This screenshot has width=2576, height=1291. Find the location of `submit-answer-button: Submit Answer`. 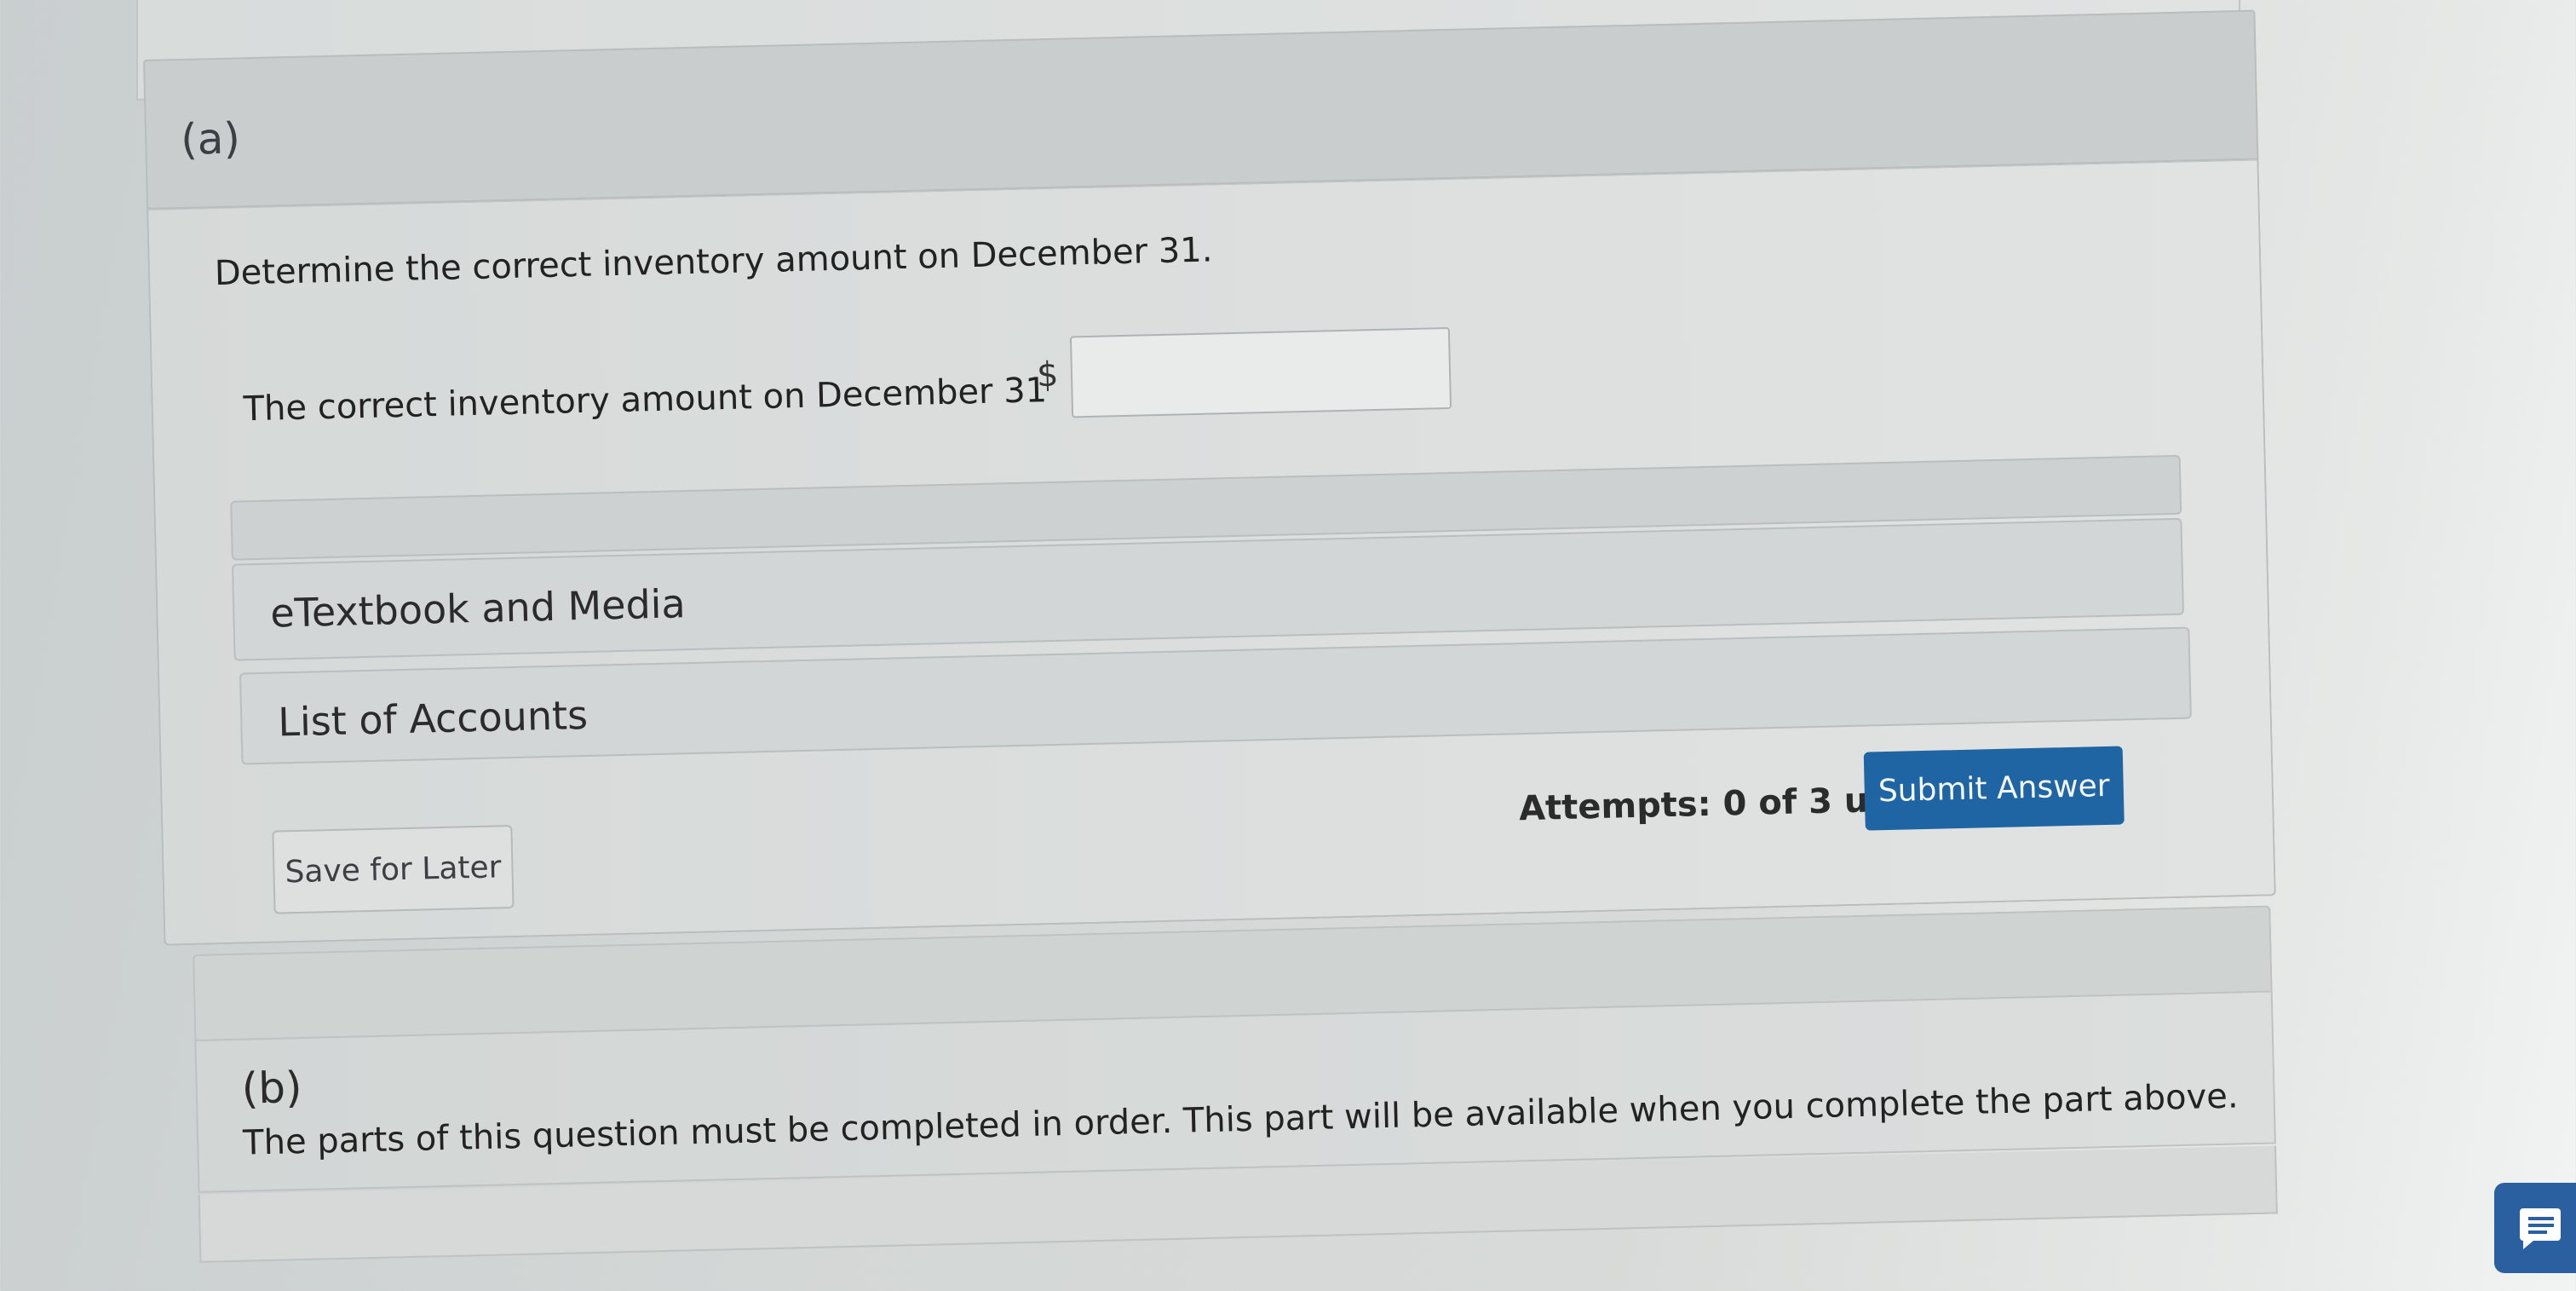

submit-answer-button: Submit Answer is located at coordinates (1994, 788).